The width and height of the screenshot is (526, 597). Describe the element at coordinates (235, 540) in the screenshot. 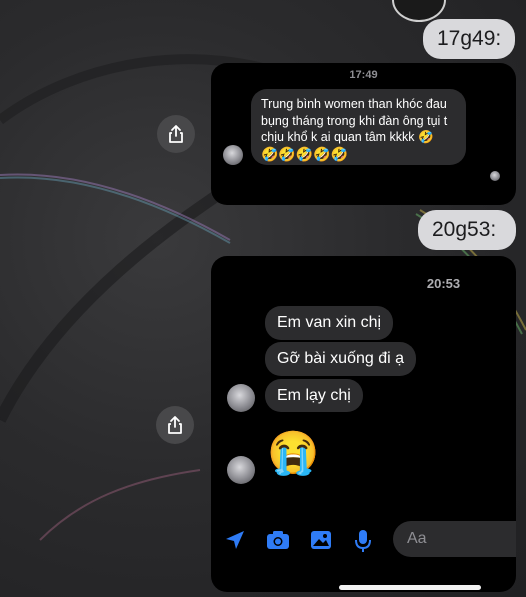

I see `send-location-icon` at that location.